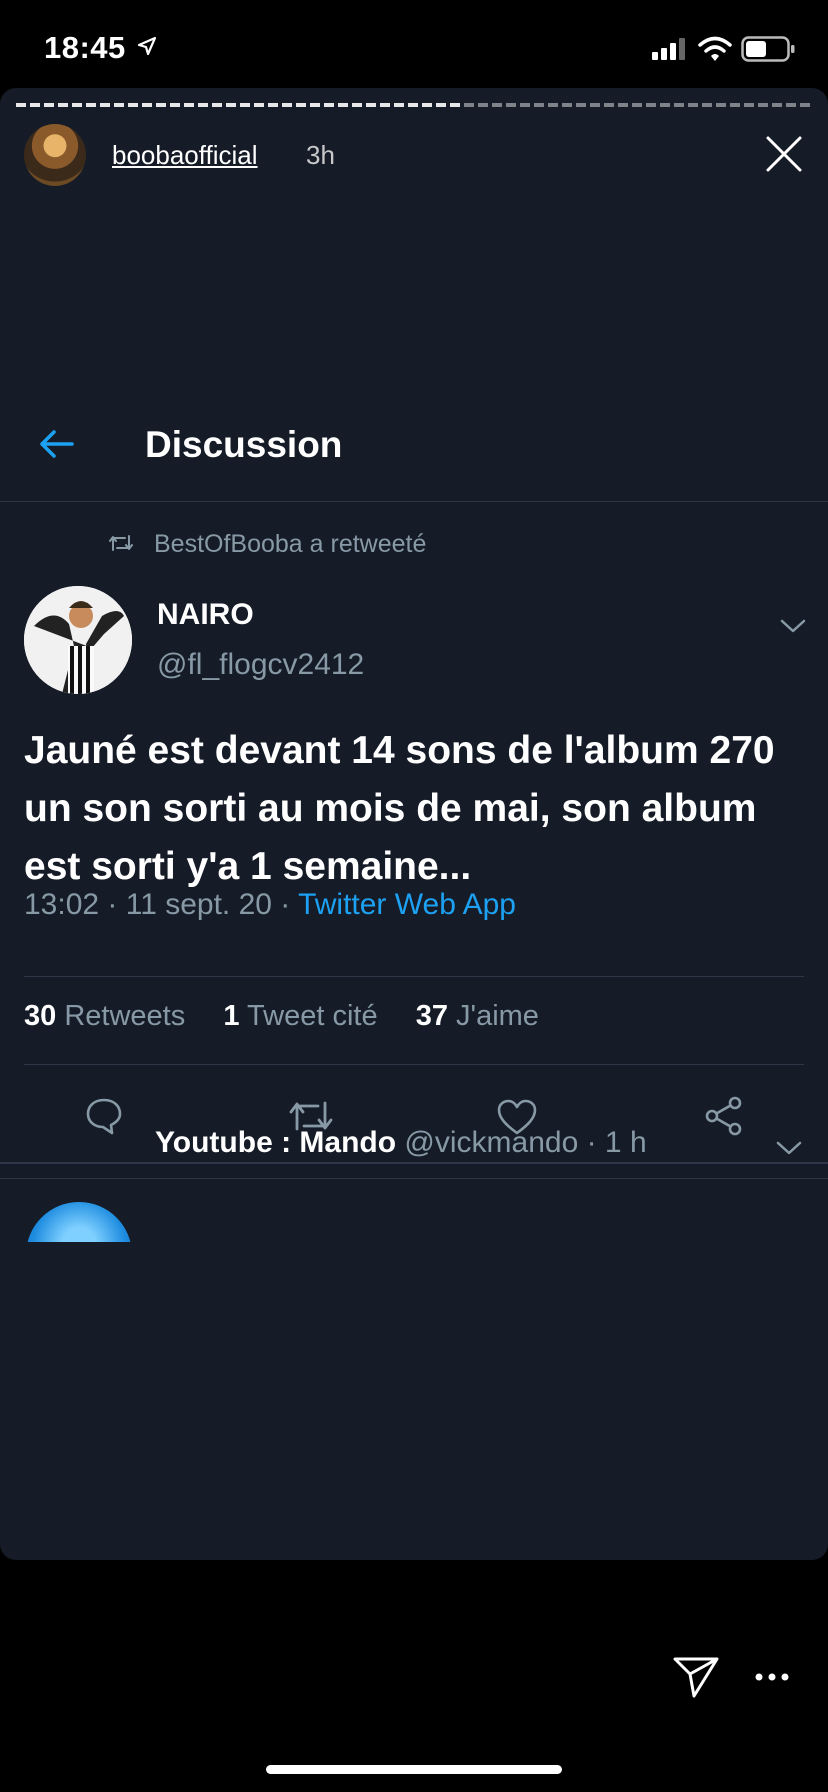 This screenshot has height=1792, width=828. What do you see at coordinates (768, 49) in the screenshot?
I see `battery-icon` at bounding box center [768, 49].